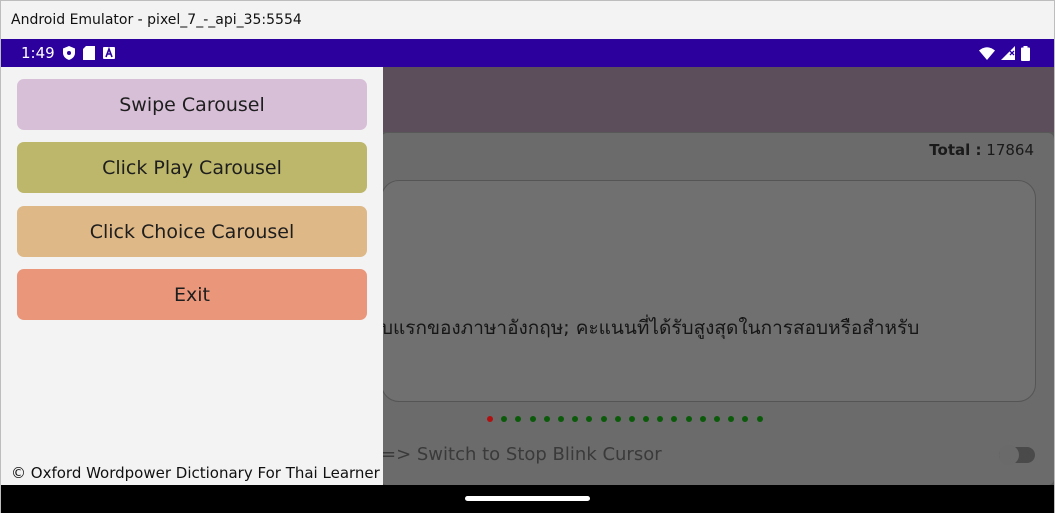 This screenshot has height=513, width=1055. I want to click on android-status-bar: 1:49, so click(527, 53).